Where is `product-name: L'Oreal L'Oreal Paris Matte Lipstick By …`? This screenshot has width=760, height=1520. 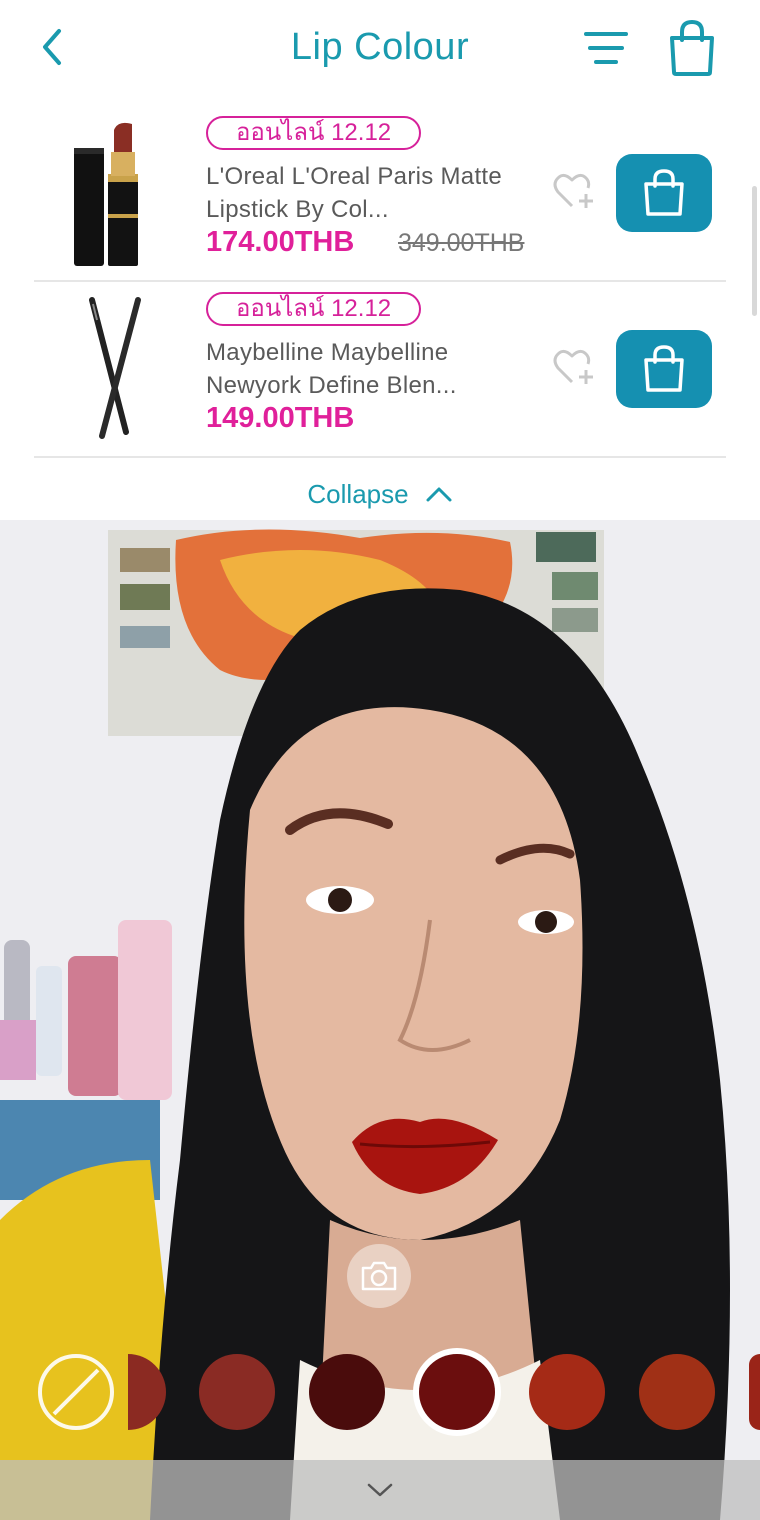
product-name: L'Oreal L'Oreal Paris Matte Lipstick By … is located at coordinates (371, 193).